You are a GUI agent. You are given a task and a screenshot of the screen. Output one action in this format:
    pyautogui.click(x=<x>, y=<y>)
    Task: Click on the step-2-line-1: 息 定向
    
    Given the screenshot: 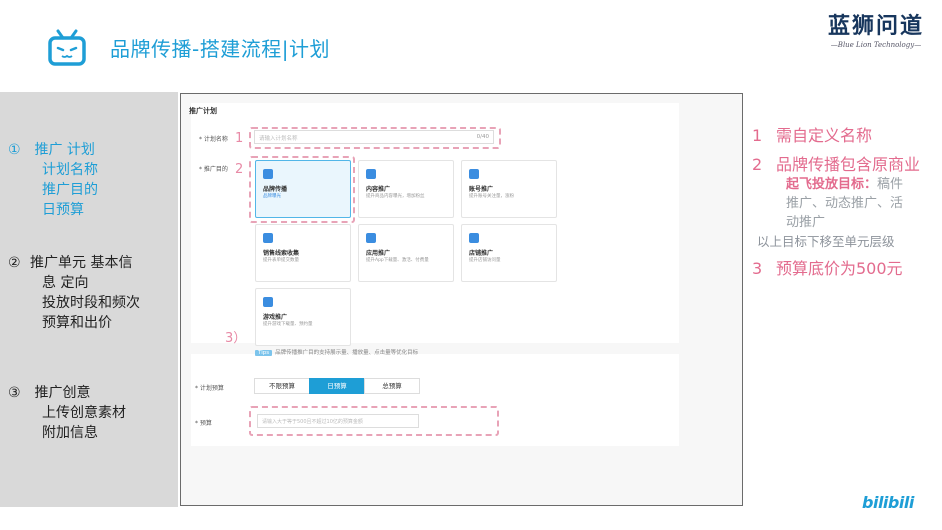 What is the action you would take?
    pyautogui.click(x=65, y=283)
    